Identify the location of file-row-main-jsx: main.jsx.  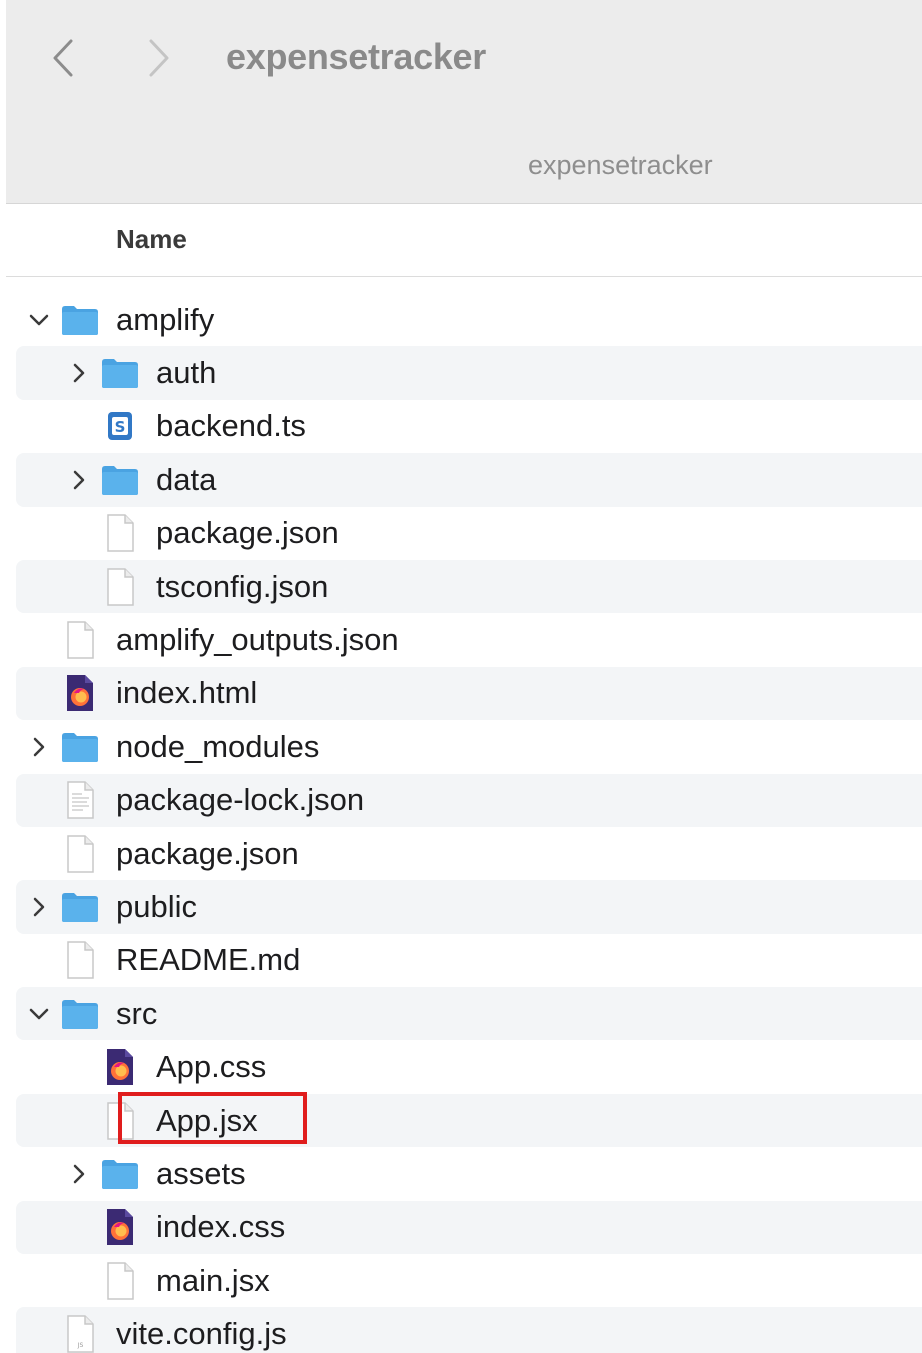
(461, 1280).